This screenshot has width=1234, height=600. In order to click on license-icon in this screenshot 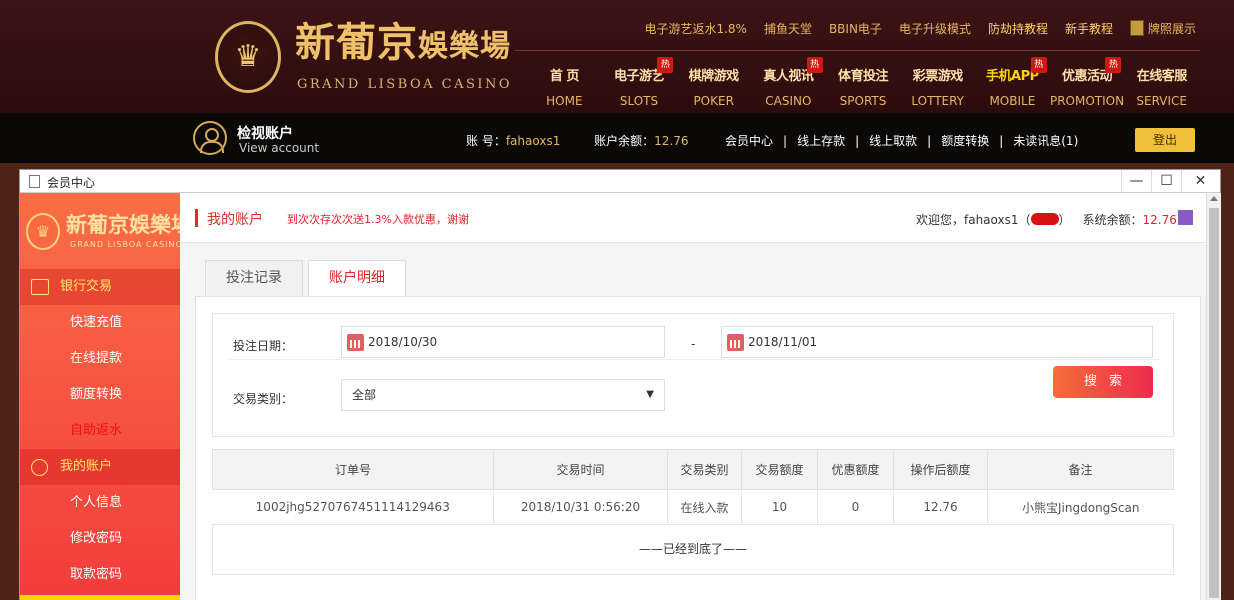, I will do `click(1136, 28)`.